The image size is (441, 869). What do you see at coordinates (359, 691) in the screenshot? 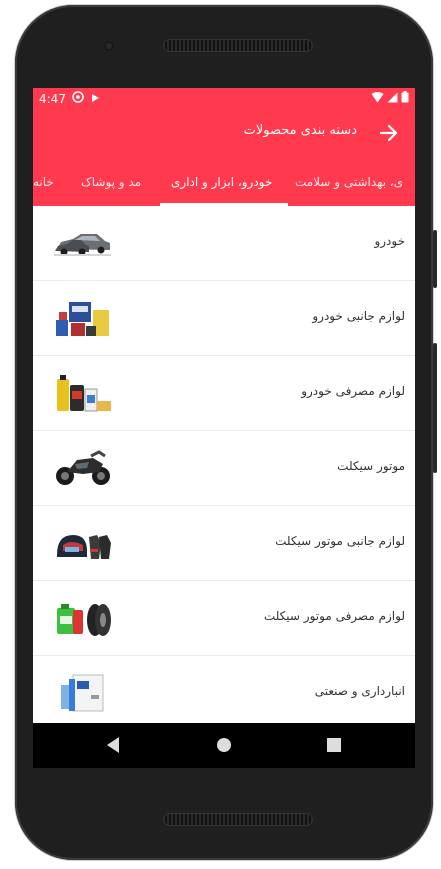
I see `category-label: انبارداری و صنعتی` at bounding box center [359, 691].